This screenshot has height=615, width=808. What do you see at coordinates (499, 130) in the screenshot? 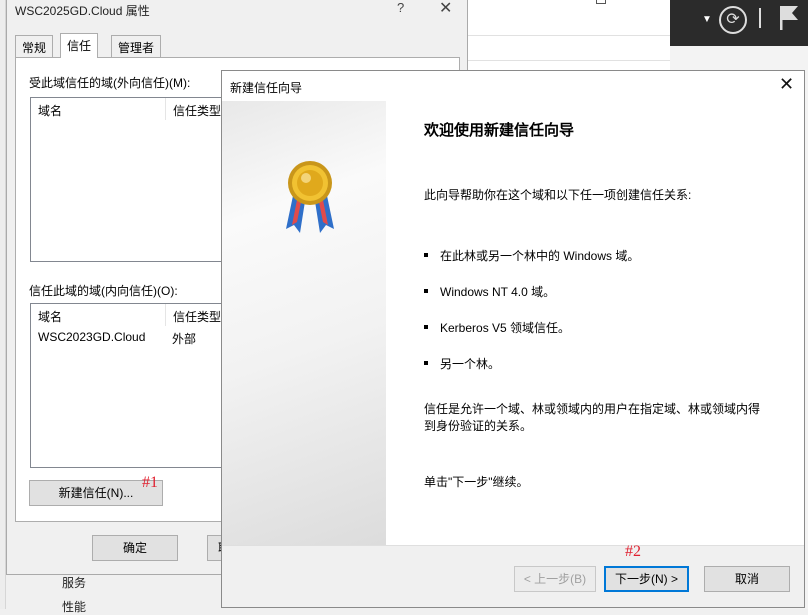
I see `wizard-heading: 欢迎使用新建信任向导` at bounding box center [499, 130].